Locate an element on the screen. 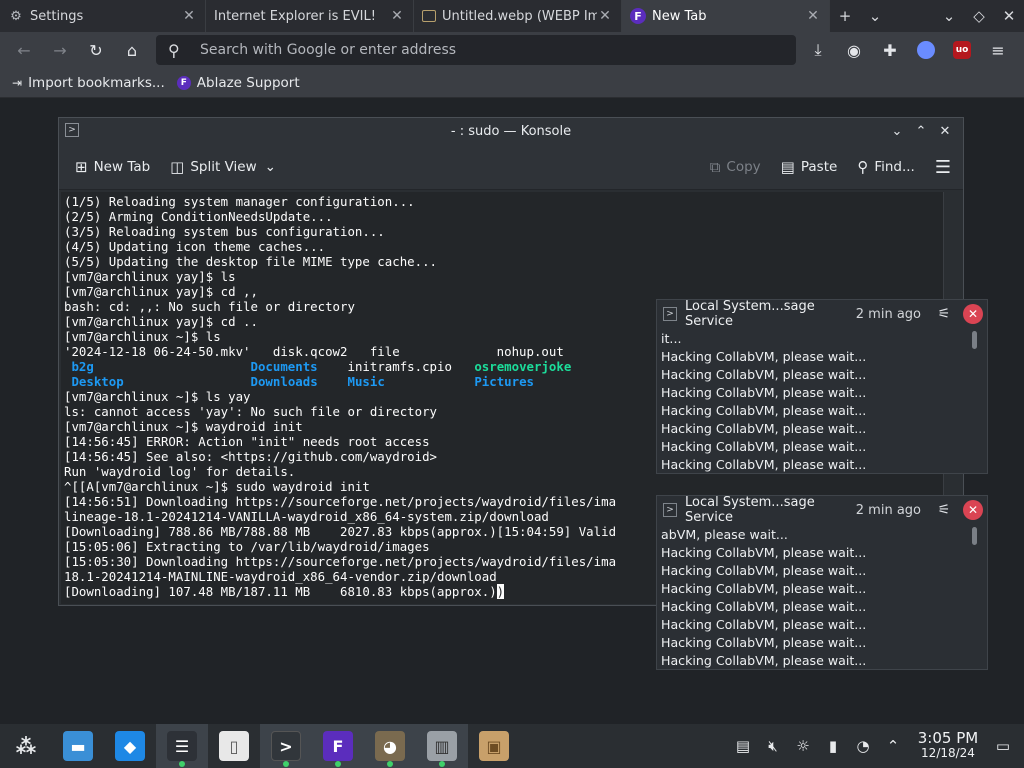  taskbar-system-settings: ☰ is located at coordinates (182, 746).